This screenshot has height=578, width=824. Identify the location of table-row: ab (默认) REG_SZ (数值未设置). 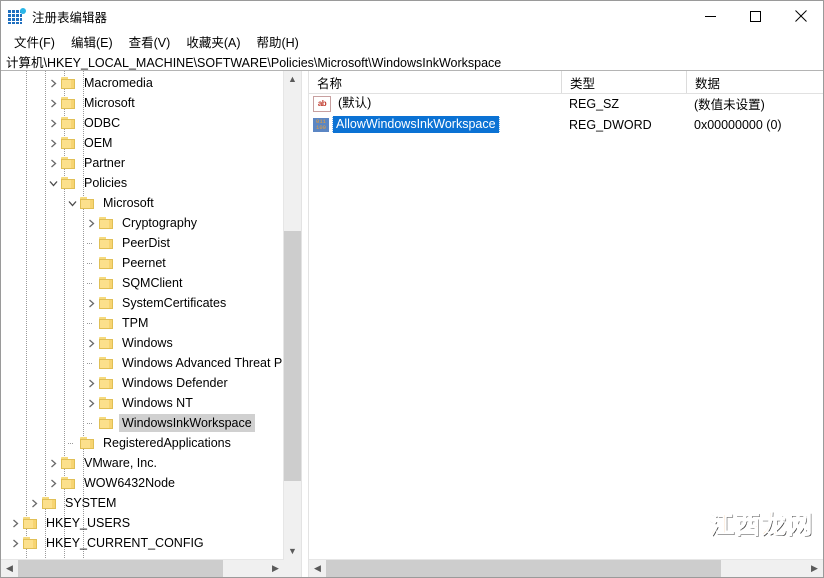
(566, 103).